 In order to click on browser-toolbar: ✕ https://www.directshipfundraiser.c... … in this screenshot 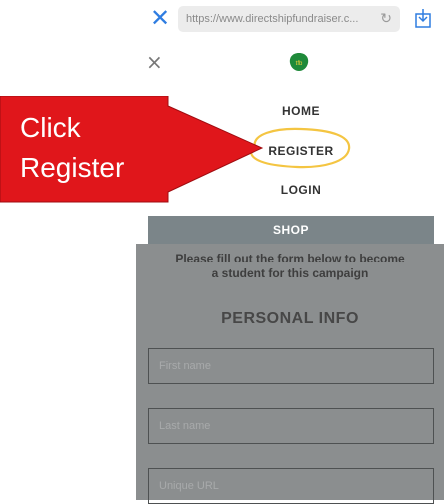, I will do `click(290, 19)`.